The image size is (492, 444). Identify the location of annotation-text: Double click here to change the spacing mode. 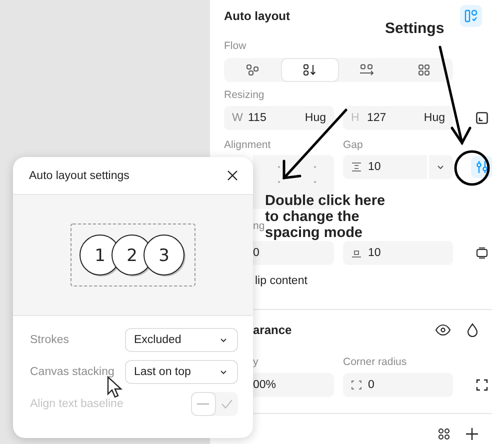
(325, 217).